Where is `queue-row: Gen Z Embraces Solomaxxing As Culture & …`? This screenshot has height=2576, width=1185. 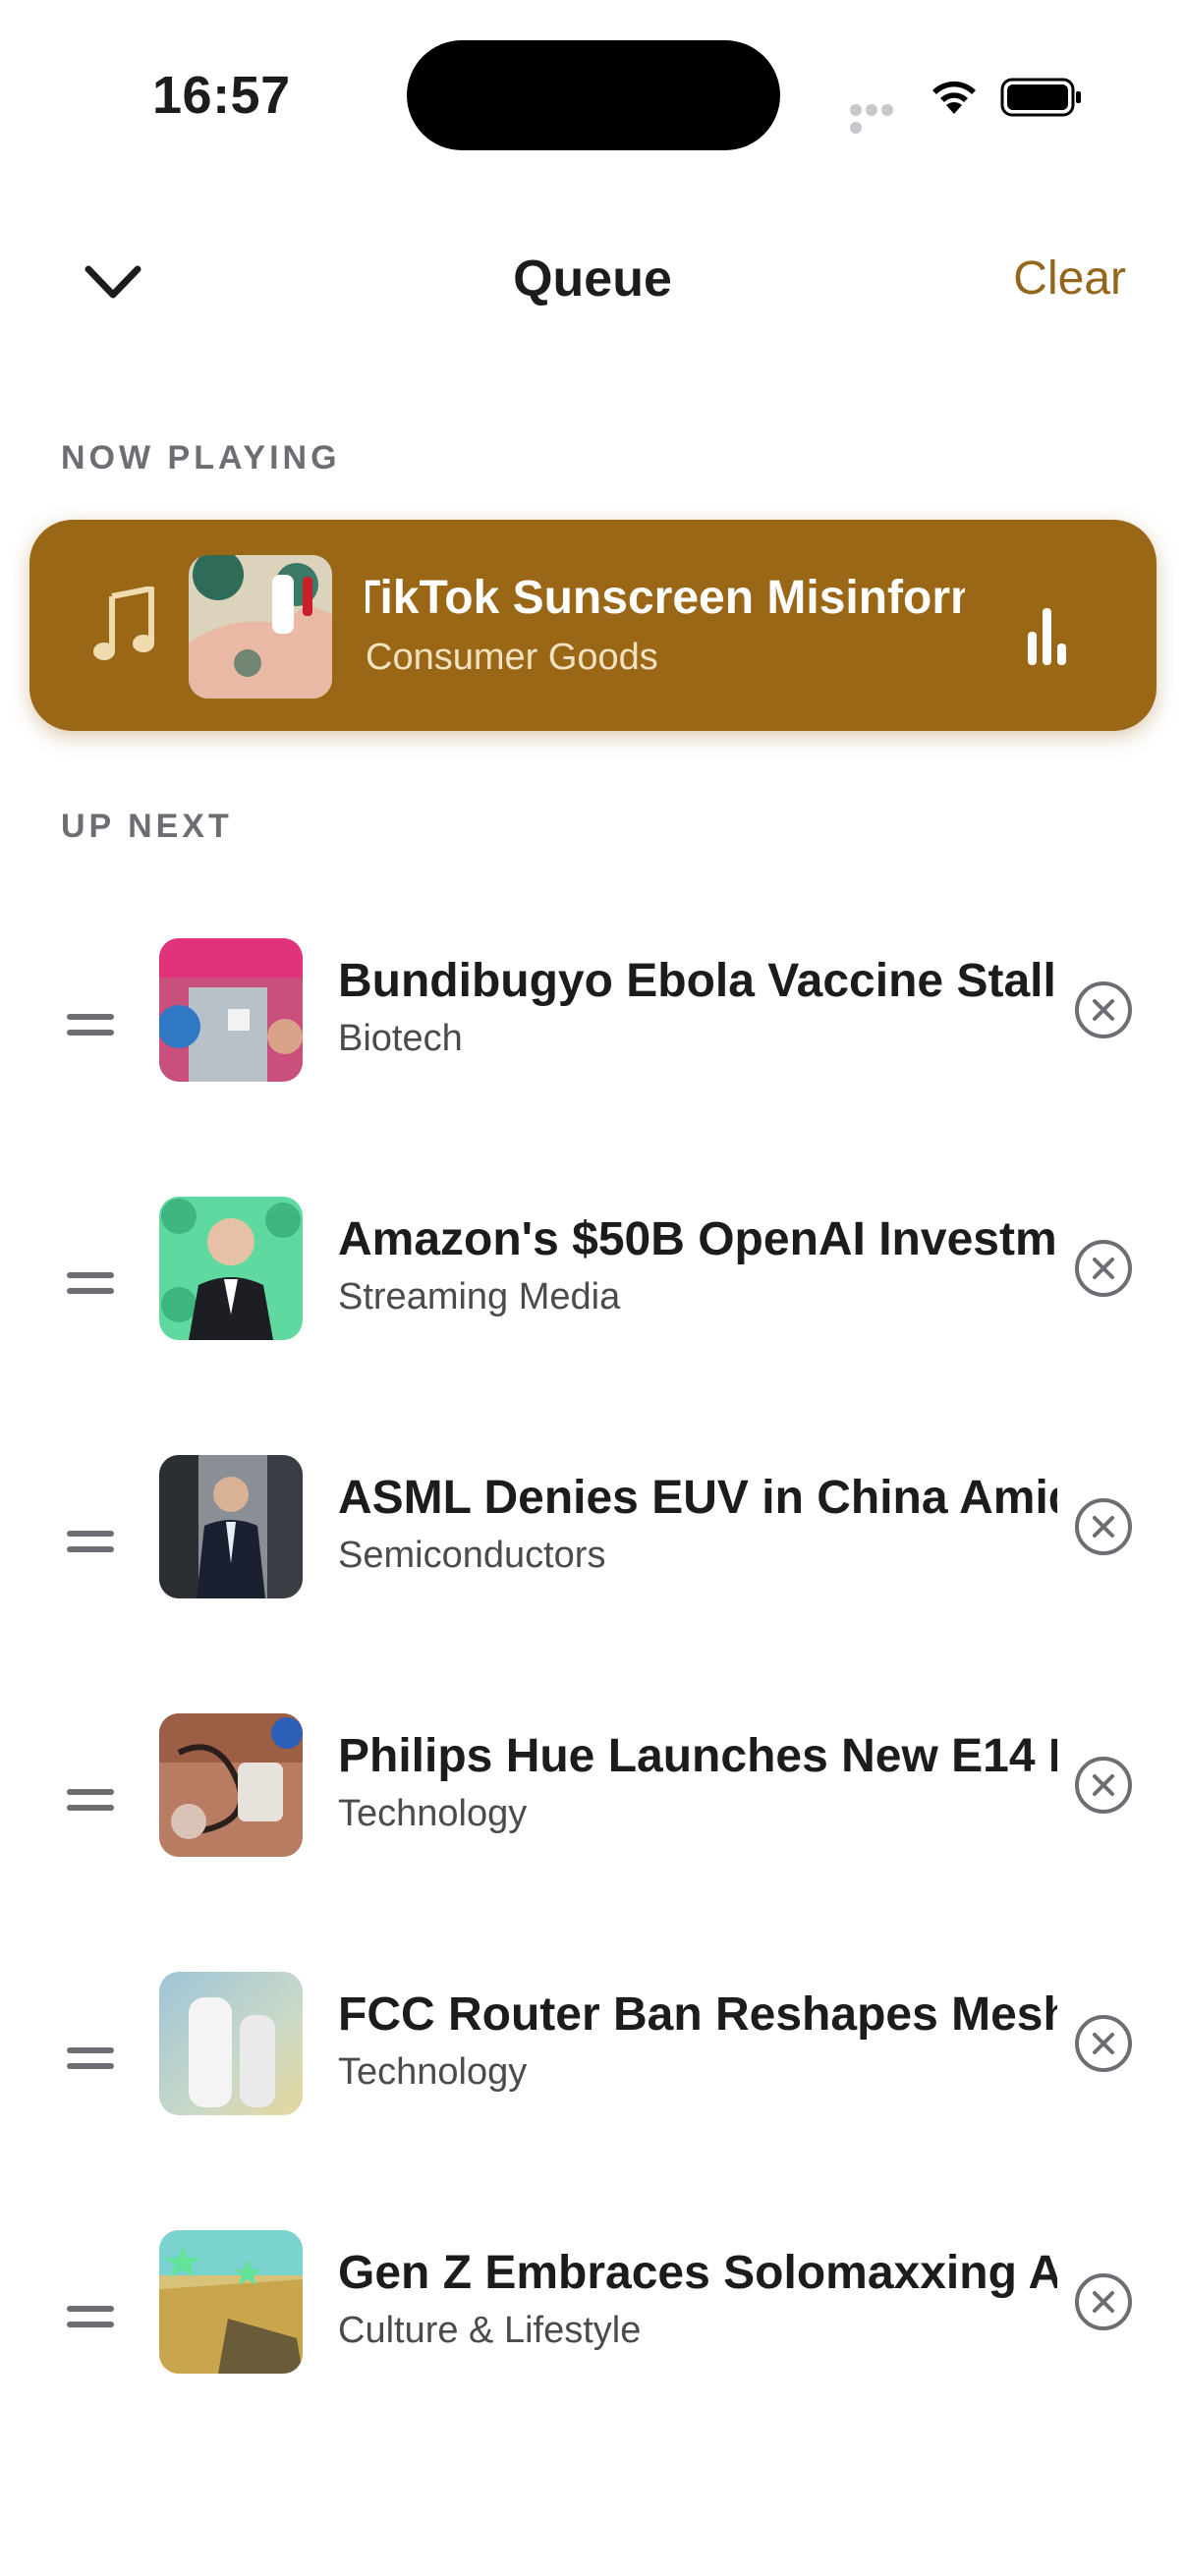
queue-row: Gen Z Embraces Solomaxxing As Culture & … is located at coordinates (592, 2323).